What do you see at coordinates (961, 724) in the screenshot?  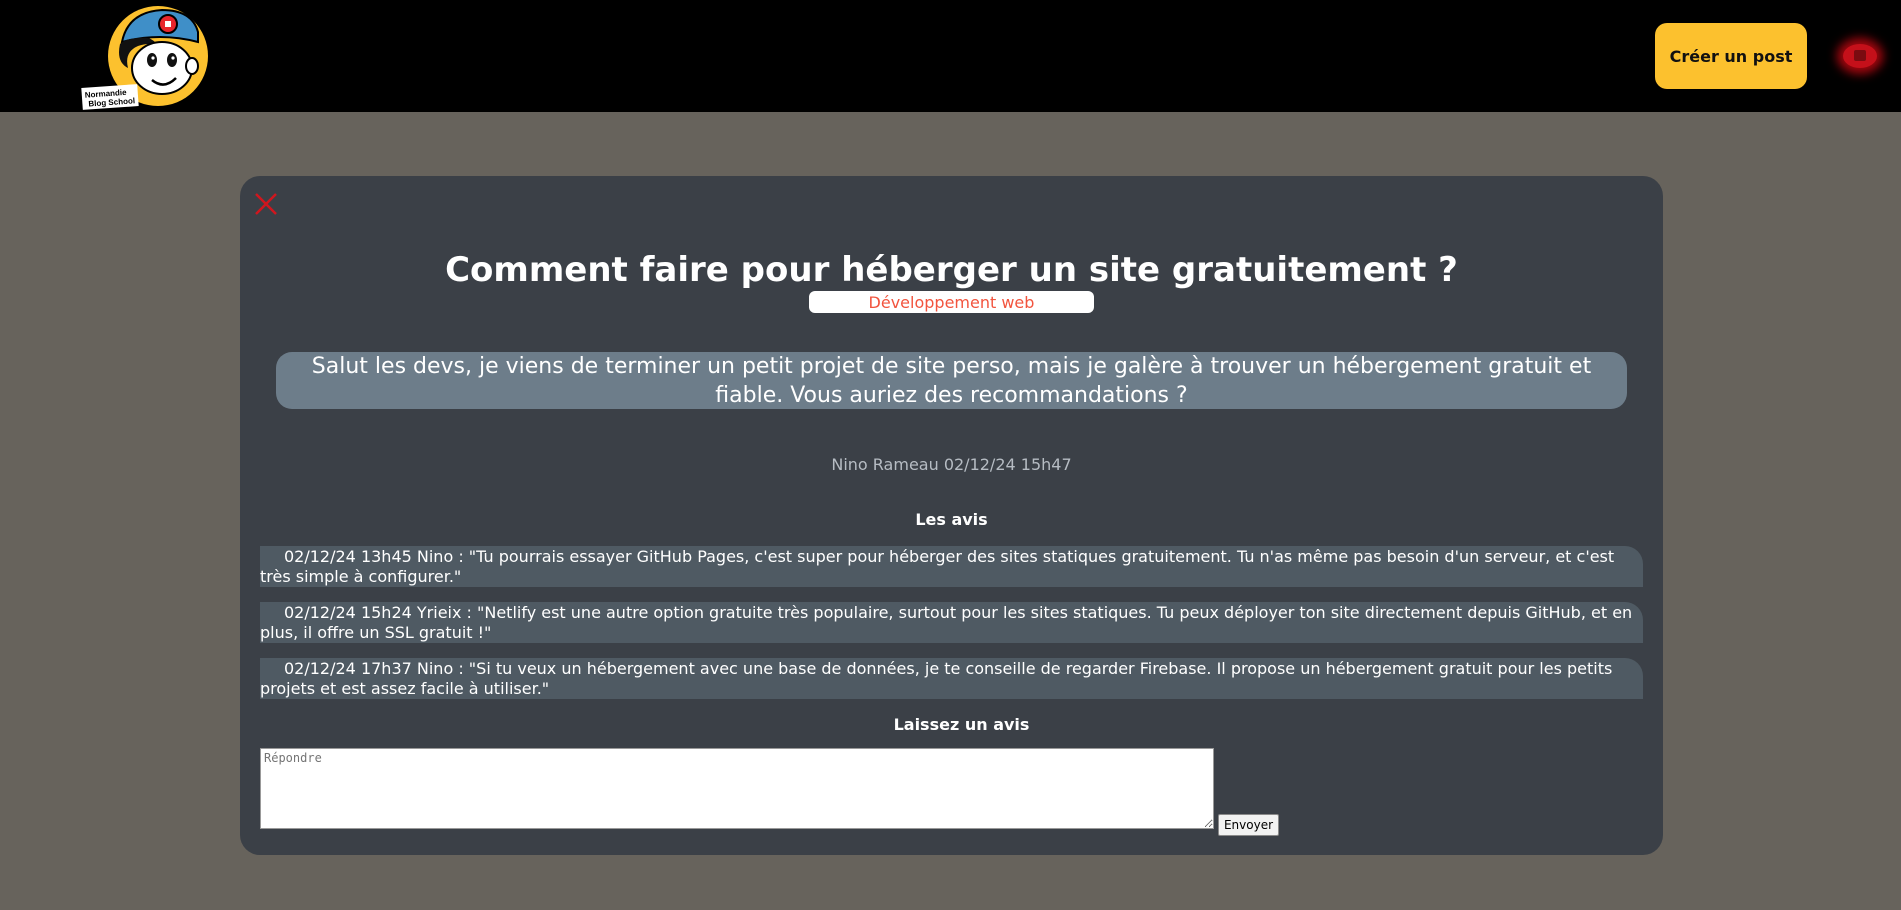 I see `leave-review-heading: Laissez un avis` at bounding box center [961, 724].